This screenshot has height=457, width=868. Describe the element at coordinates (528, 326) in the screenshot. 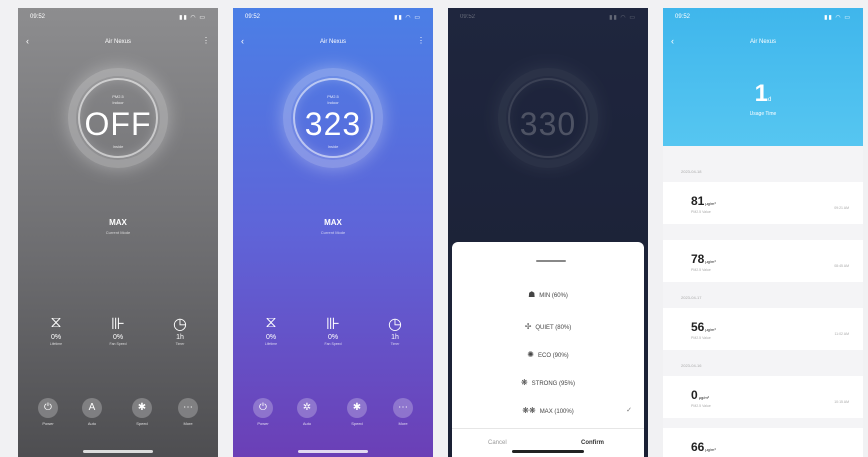

I see `quiet-icon: ✢` at that location.